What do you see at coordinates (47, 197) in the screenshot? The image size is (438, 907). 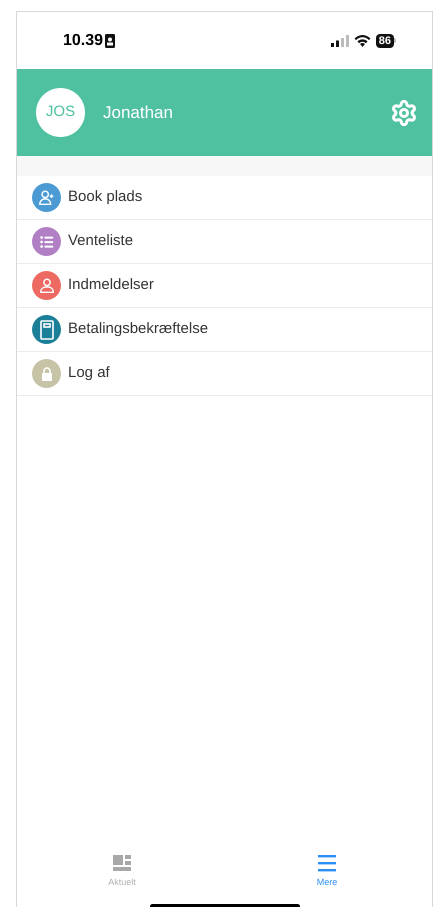 I see `person-add-icon` at bounding box center [47, 197].